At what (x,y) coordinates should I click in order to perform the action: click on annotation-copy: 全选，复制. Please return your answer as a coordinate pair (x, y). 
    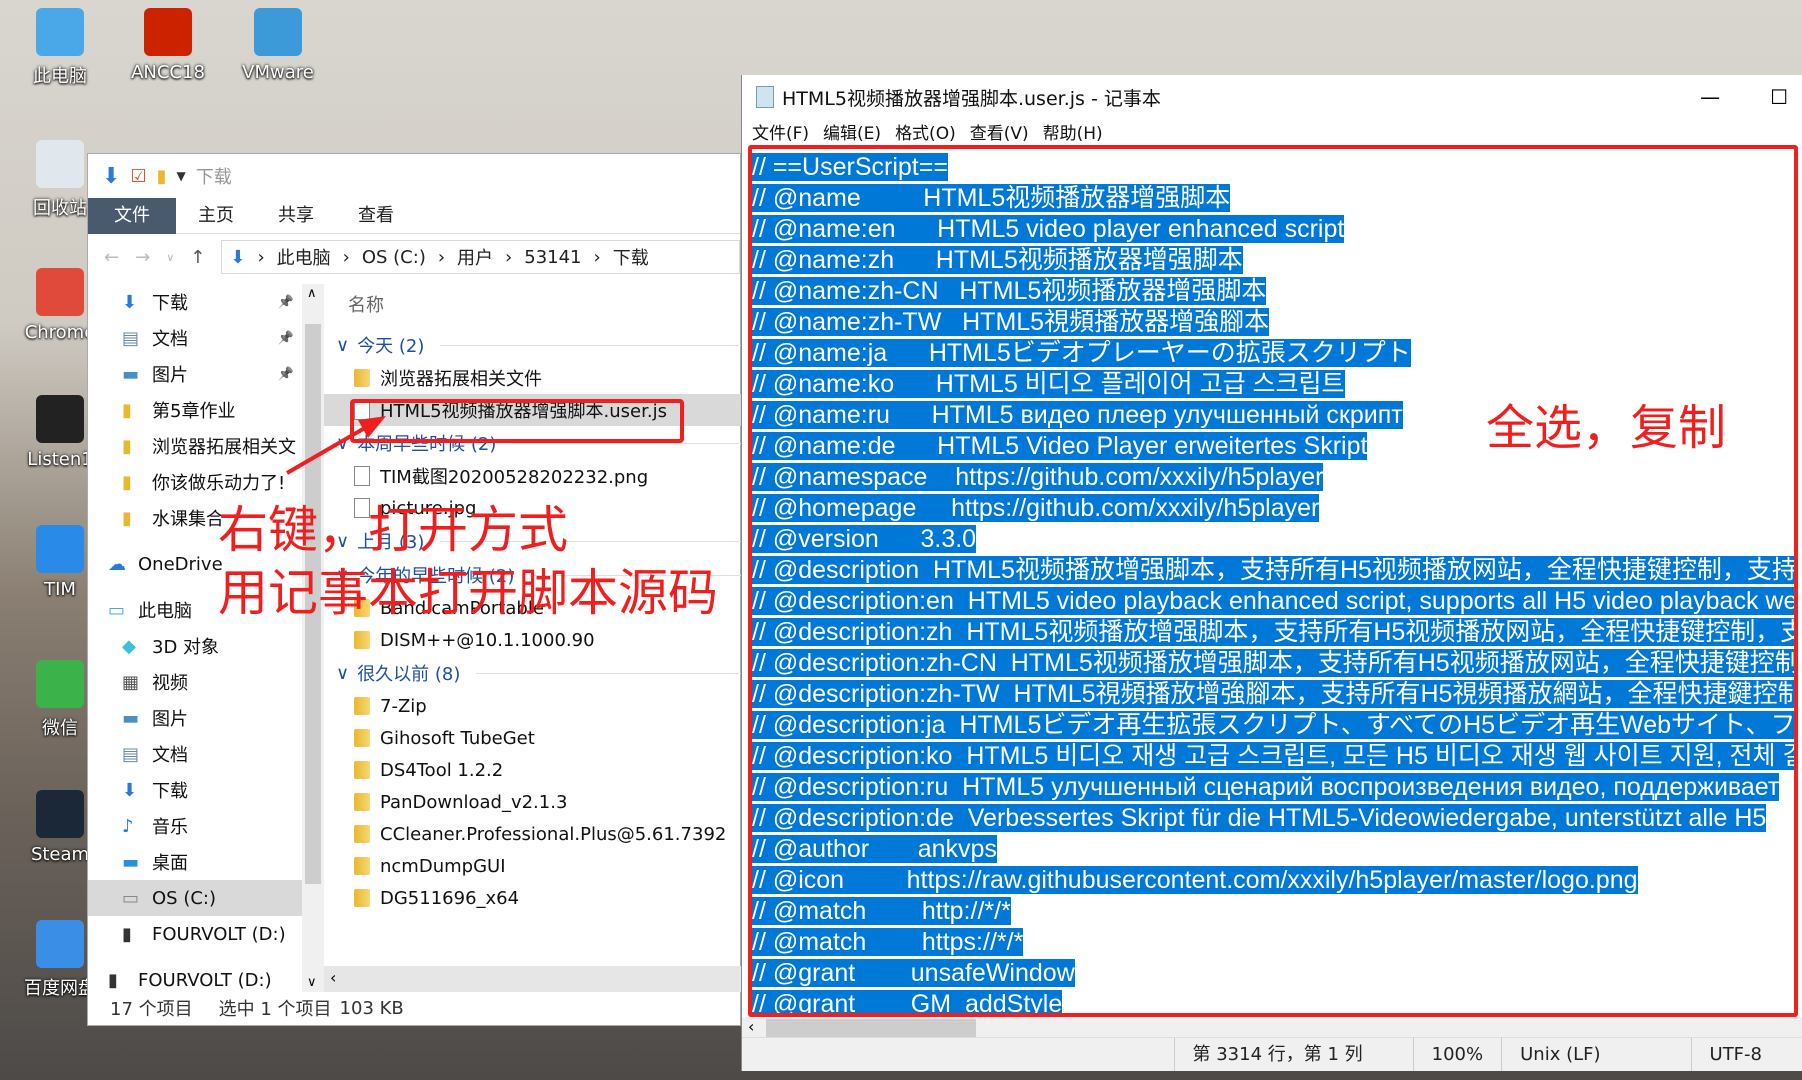
    Looking at the image, I should click on (1606, 428).